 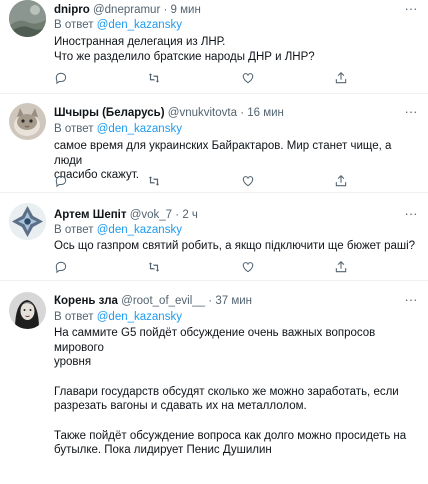 What do you see at coordinates (163, 450) in the screenshot?
I see `text-line: бутылке. Пока лидирует Пенис Душилин` at bounding box center [163, 450].